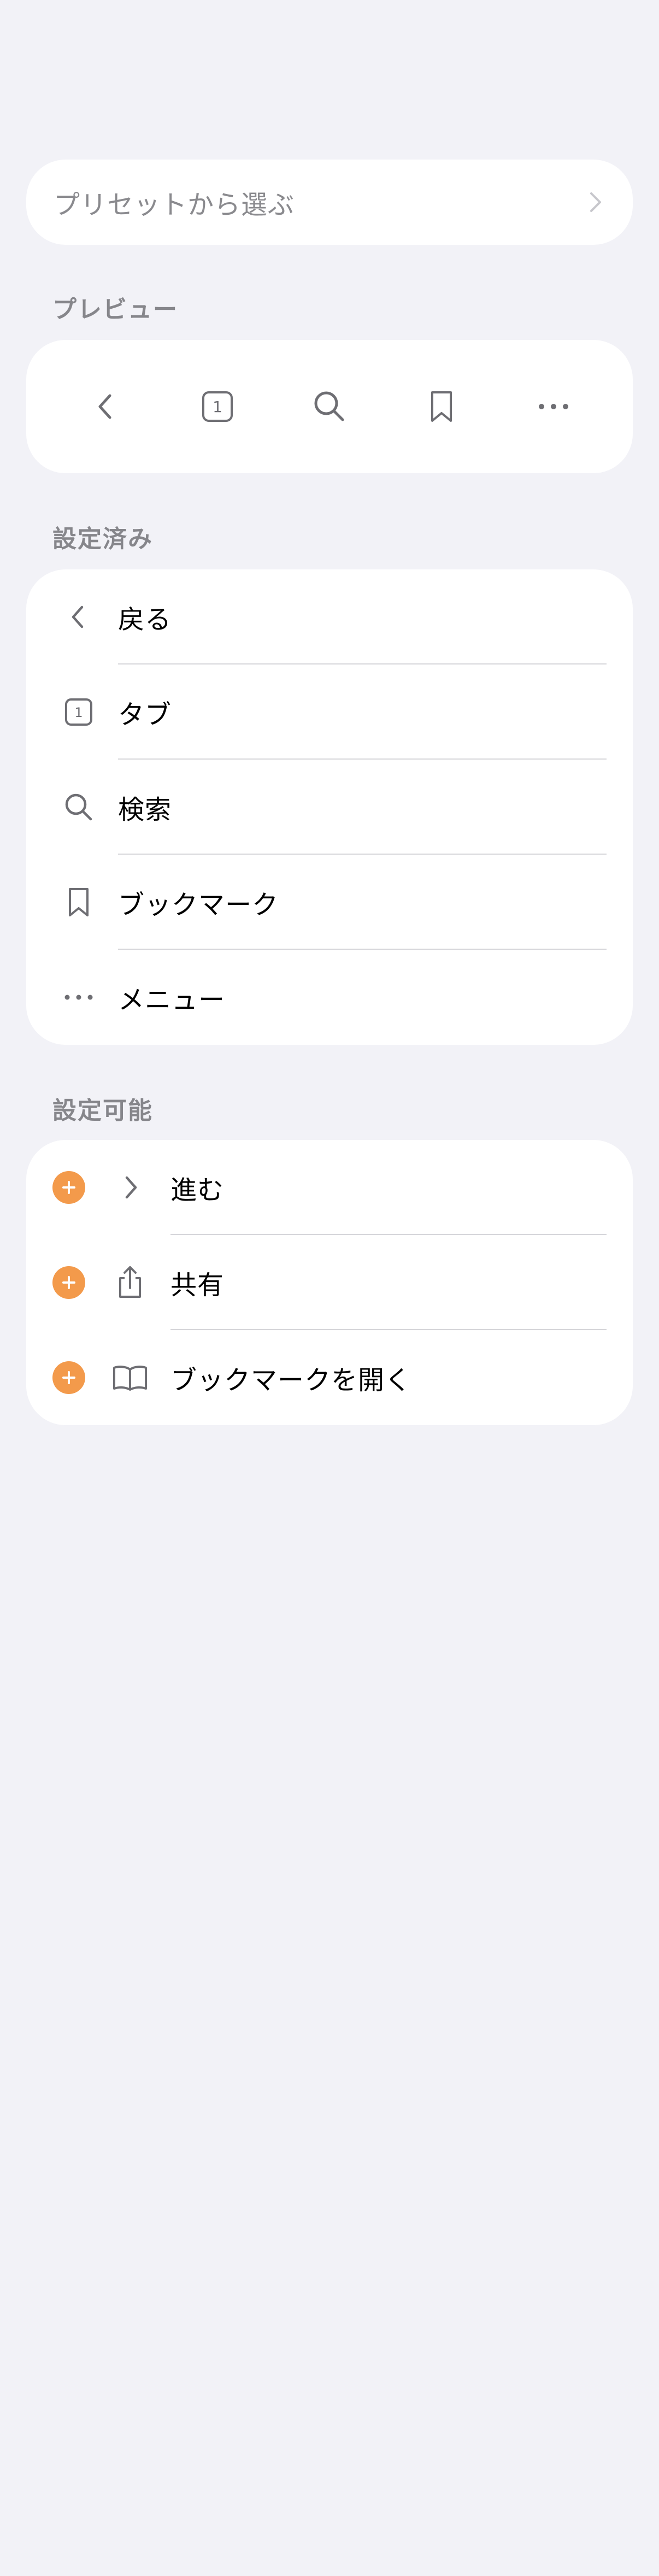 This screenshot has height=2576, width=659. What do you see at coordinates (102, 1111) in the screenshot?
I see `available-section-header: 設定可能` at bounding box center [102, 1111].